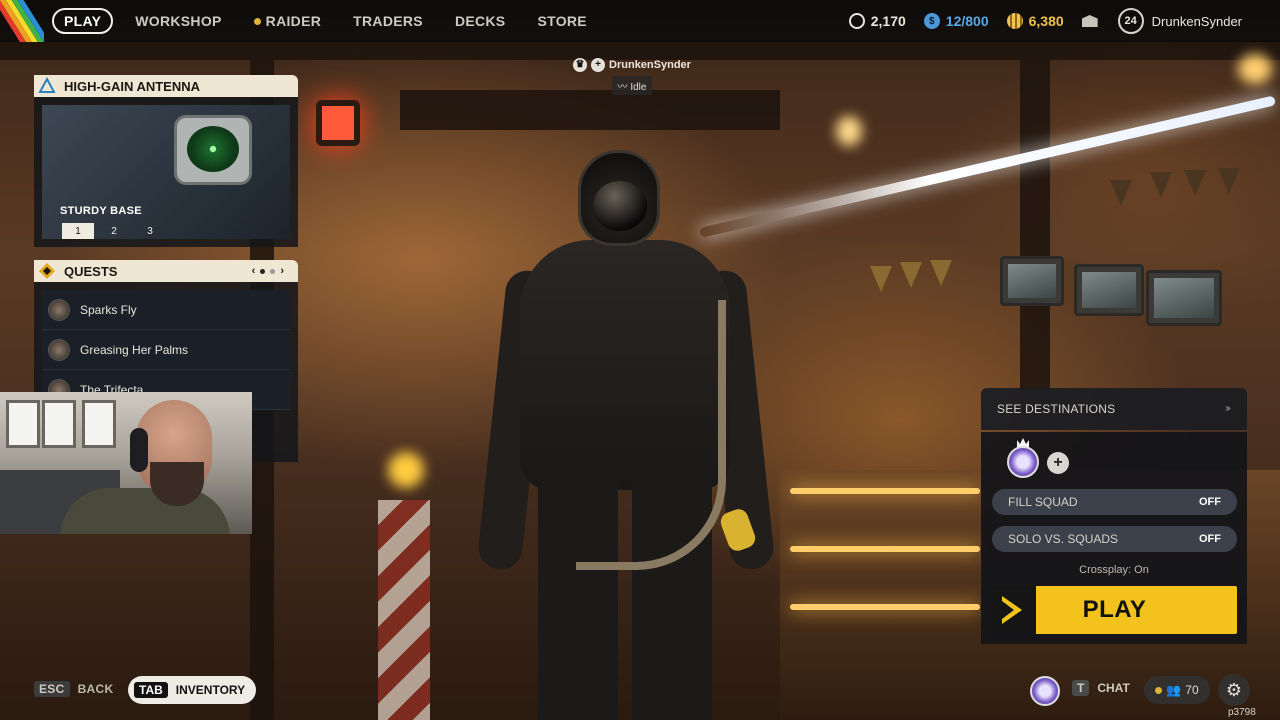 The image size is (1280, 720). What do you see at coordinates (1081, 688) in the screenshot?
I see `t-key-icon: T` at bounding box center [1081, 688].